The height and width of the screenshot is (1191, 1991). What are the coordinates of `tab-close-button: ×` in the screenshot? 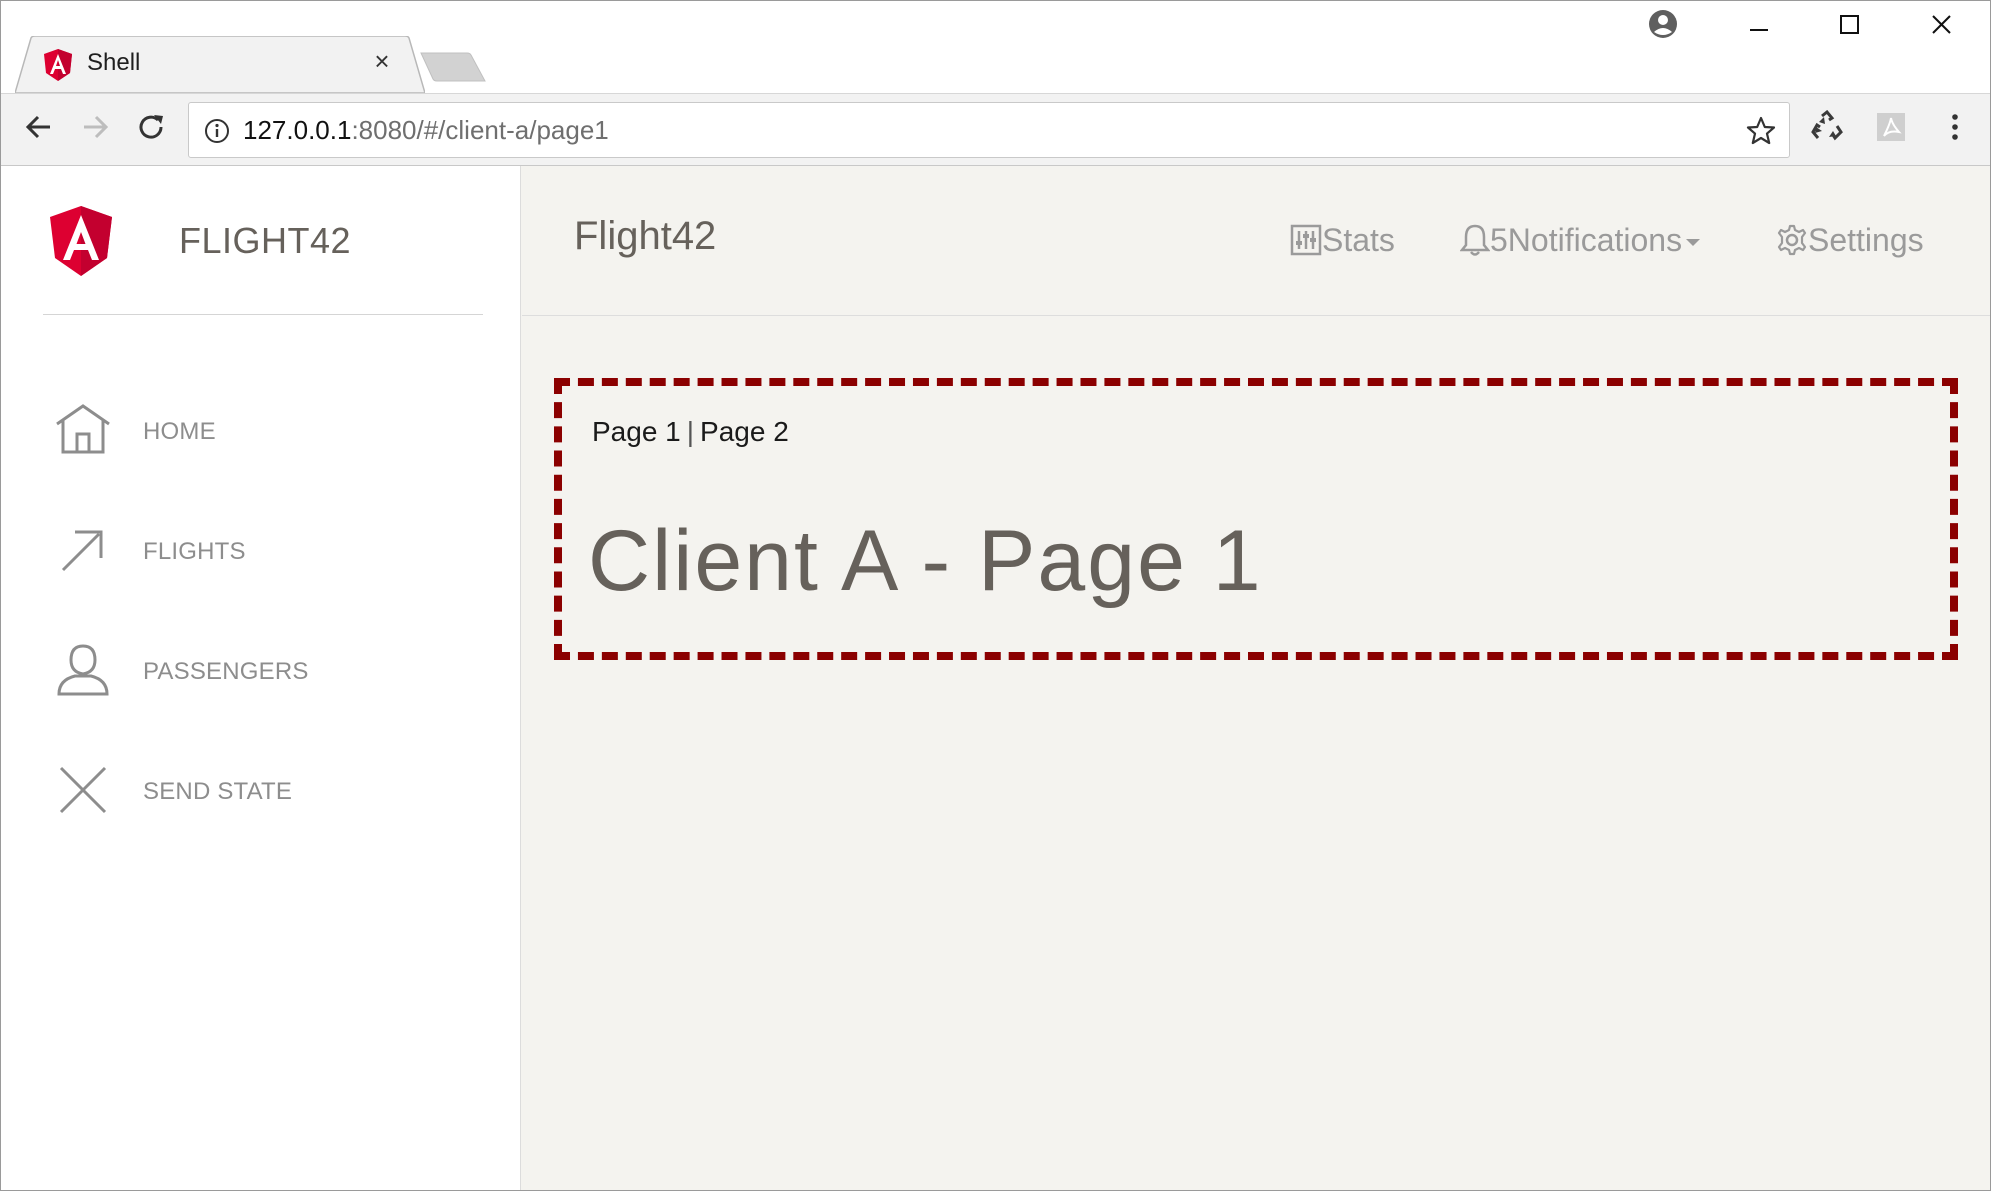 It's located at (382, 61).